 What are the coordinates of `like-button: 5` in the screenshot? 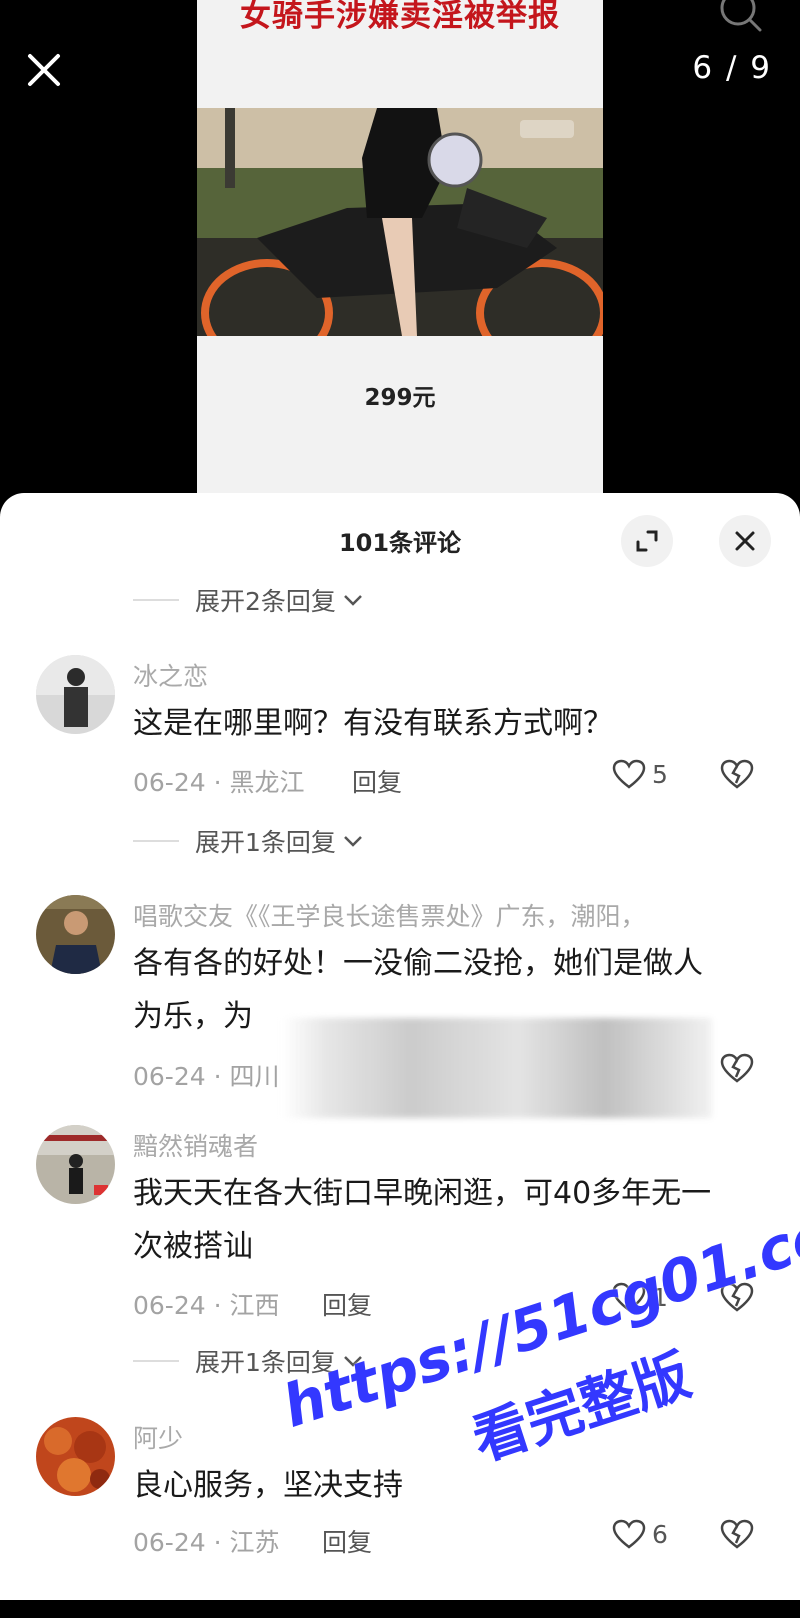 It's located at (640, 774).